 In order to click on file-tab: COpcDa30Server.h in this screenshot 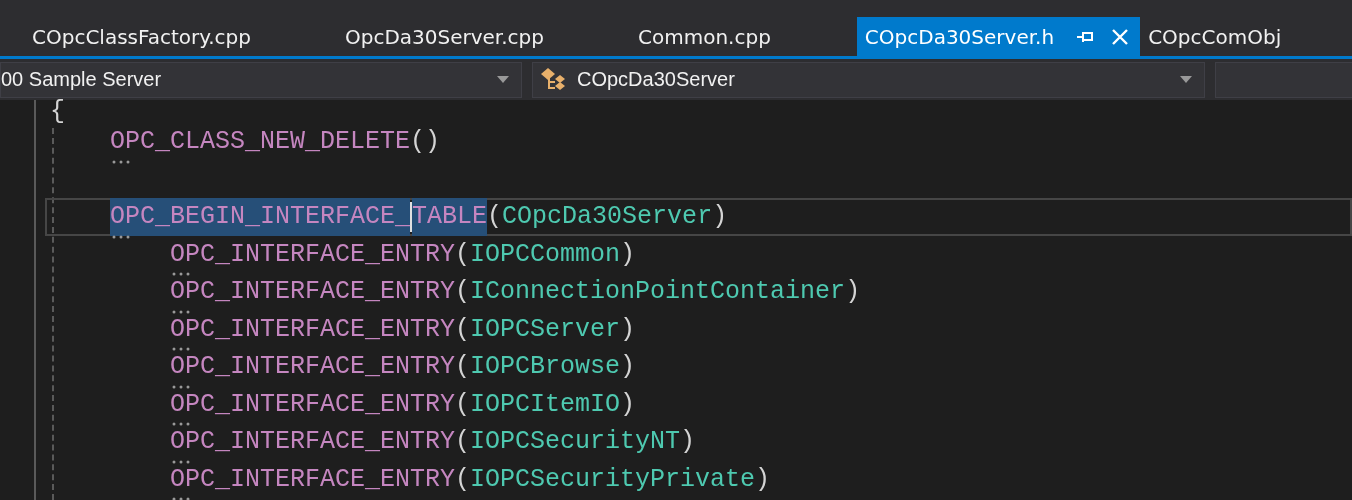, I will do `click(998, 36)`.